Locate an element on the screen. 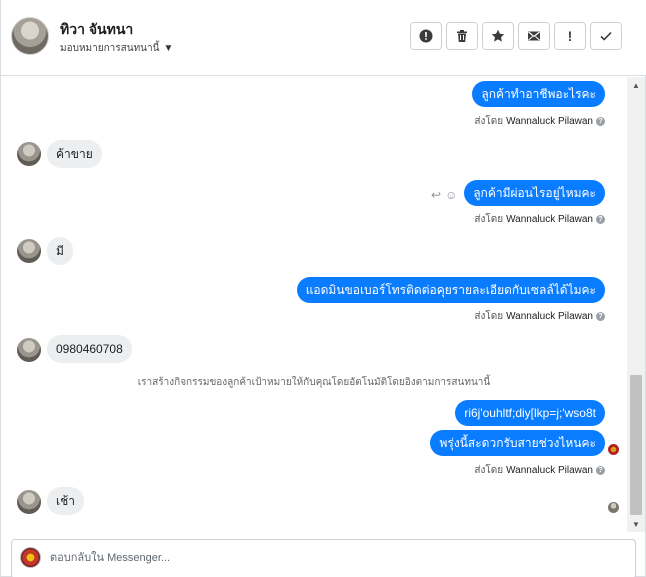 The width and height of the screenshot is (646, 577). incoming-message: 0980460708 is located at coordinates (89, 349).